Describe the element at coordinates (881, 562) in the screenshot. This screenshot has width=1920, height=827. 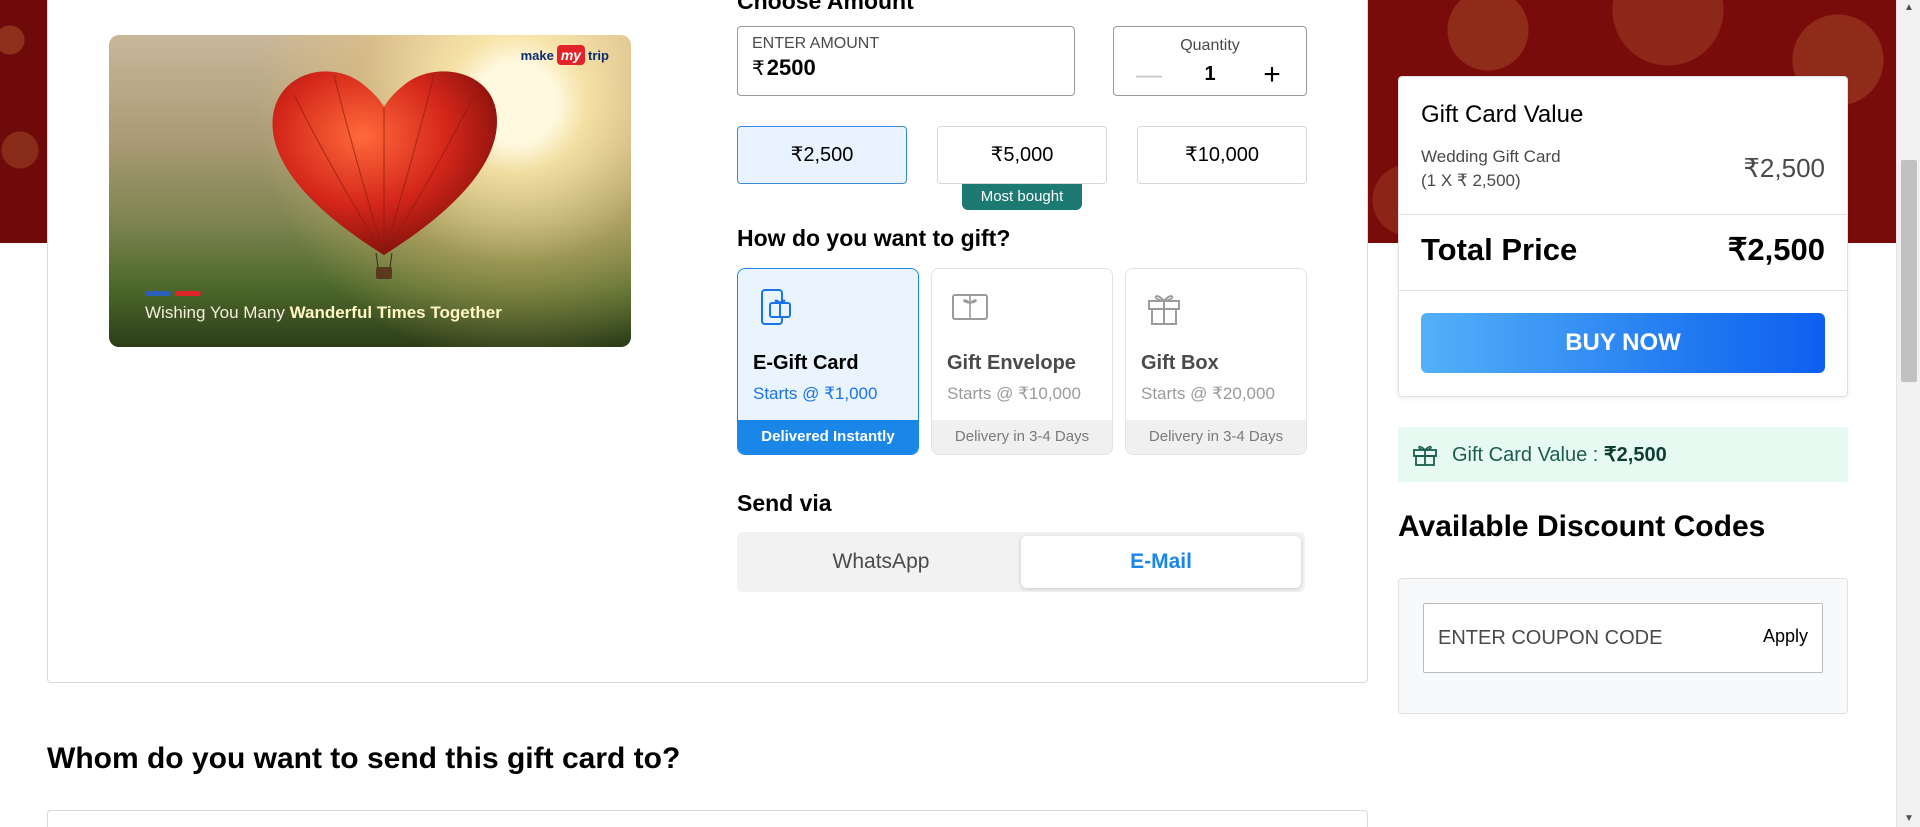
I see `send-via-whatsapp: WhatsApp` at that location.